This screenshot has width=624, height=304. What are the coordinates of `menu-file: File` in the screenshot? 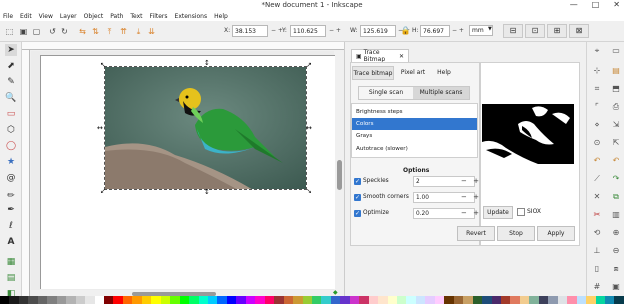 It's located at (8, 16).